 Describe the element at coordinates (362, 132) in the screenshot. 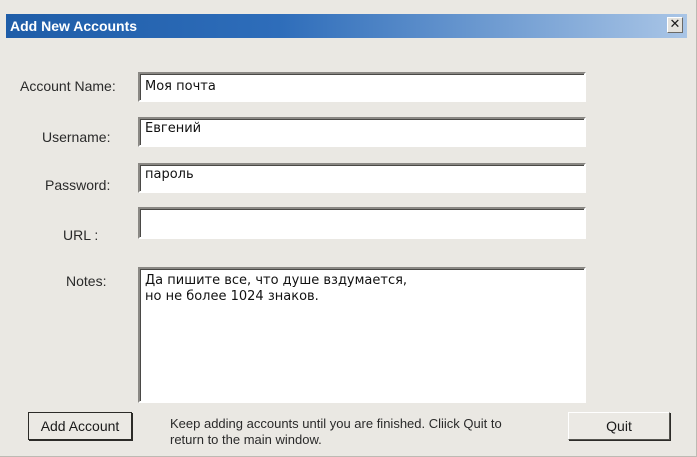

I see `username-field: Евгений` at that location.